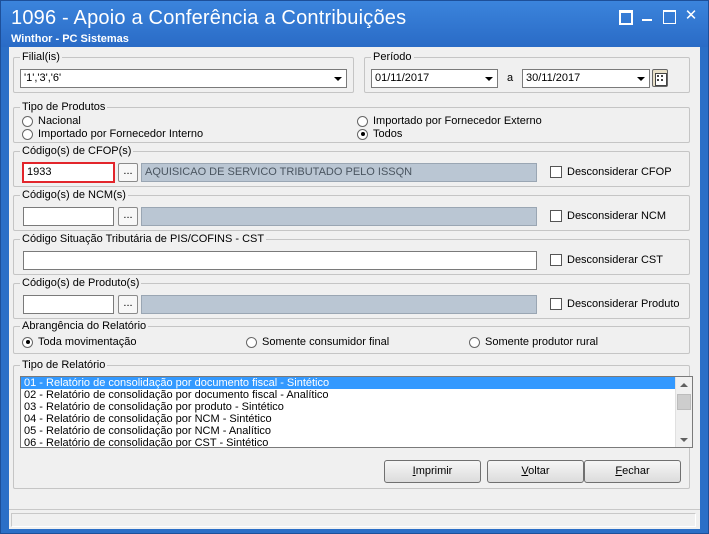  Describe the element at coordinates (87, 342) in the screenshot. I see `radio-label: Toda movimentação` at that location.